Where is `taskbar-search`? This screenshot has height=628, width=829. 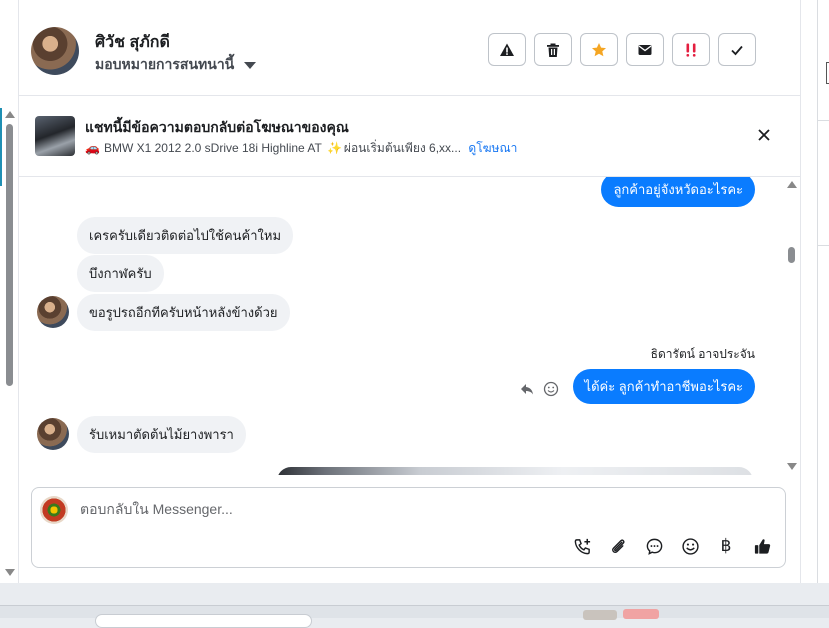 taskbar-search is located at coordinates (203, 621).